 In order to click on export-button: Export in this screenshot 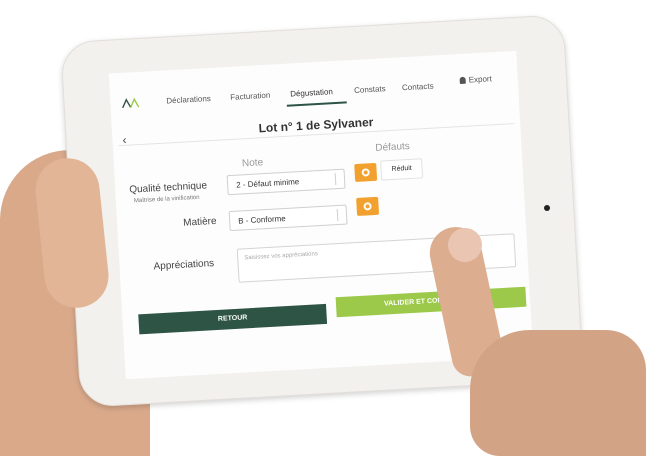, I will do `click(475, 79)`.